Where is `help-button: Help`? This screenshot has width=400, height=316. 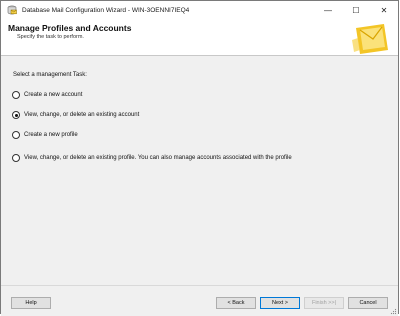 help-button: Help is located at coordinates (31, 303).